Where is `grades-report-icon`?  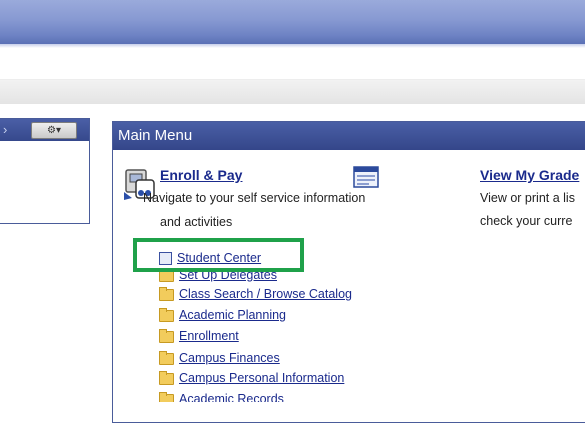
grades-report-icon is located at coordinates (366, 177).